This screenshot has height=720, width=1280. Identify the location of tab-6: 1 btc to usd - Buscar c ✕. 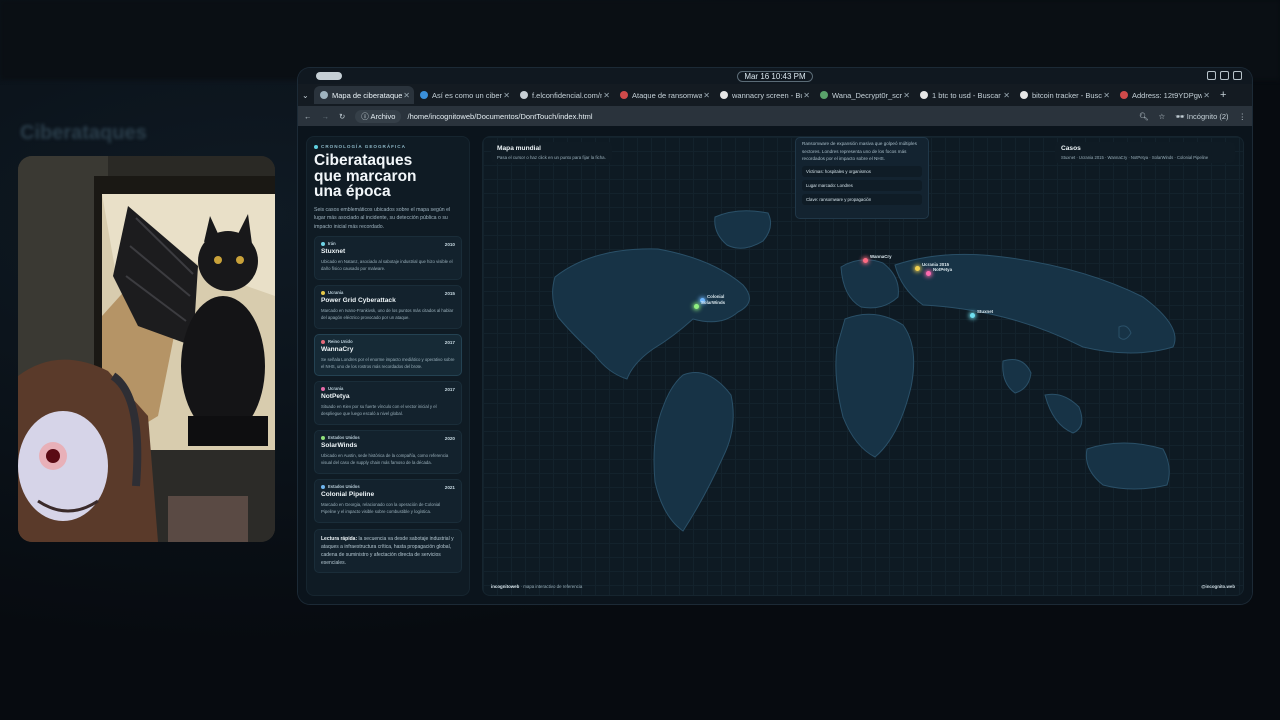
(964, 95).